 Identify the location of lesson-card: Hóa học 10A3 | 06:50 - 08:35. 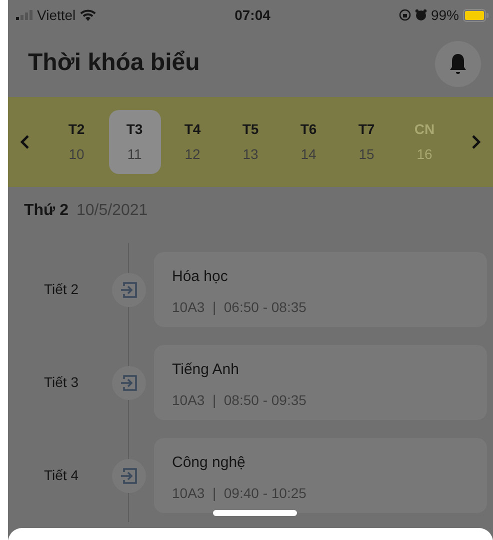
(320, 289).